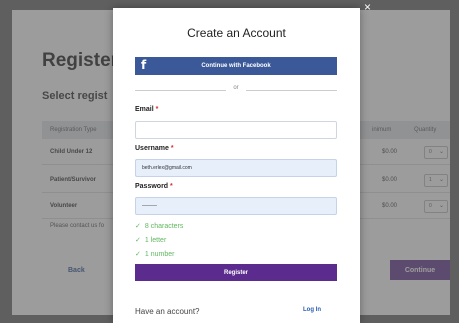 The image size is (459, 323). I want to click on facebook-login-button: f Continue with Facebook, so click(236, 66).